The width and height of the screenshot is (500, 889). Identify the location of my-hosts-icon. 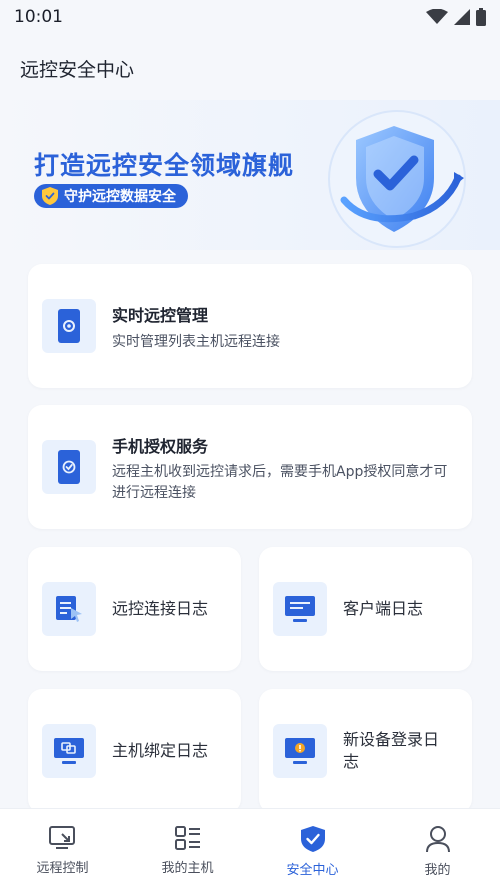
(187, 838).